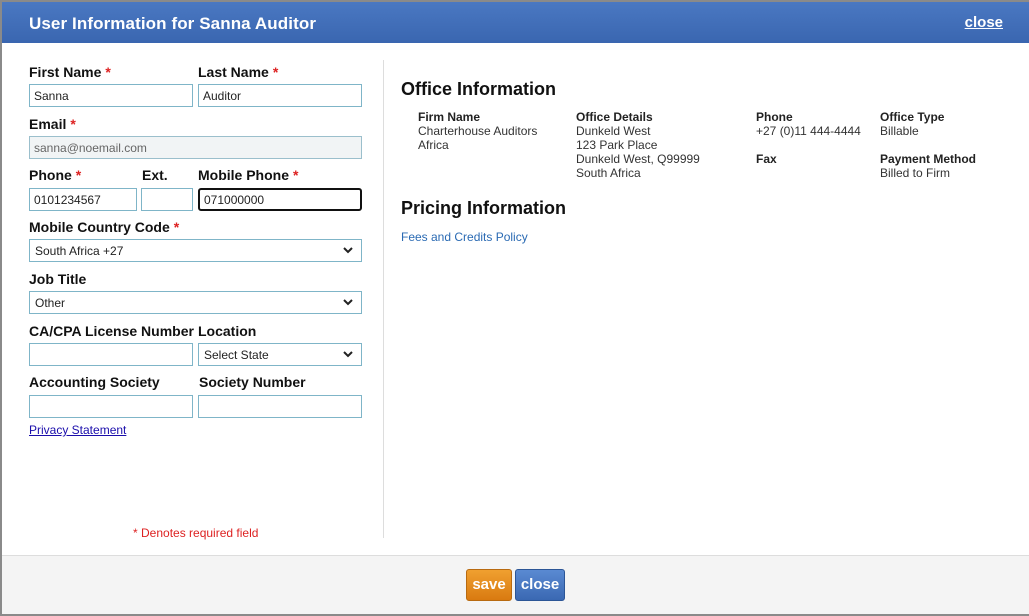 Image resolution: width=1029 pixels, height=616 pixels. What do you see at coordinates (449, 117) in the screenshot?
I see `firm-name-label: Firm Name` at bounding box center [449, 117].